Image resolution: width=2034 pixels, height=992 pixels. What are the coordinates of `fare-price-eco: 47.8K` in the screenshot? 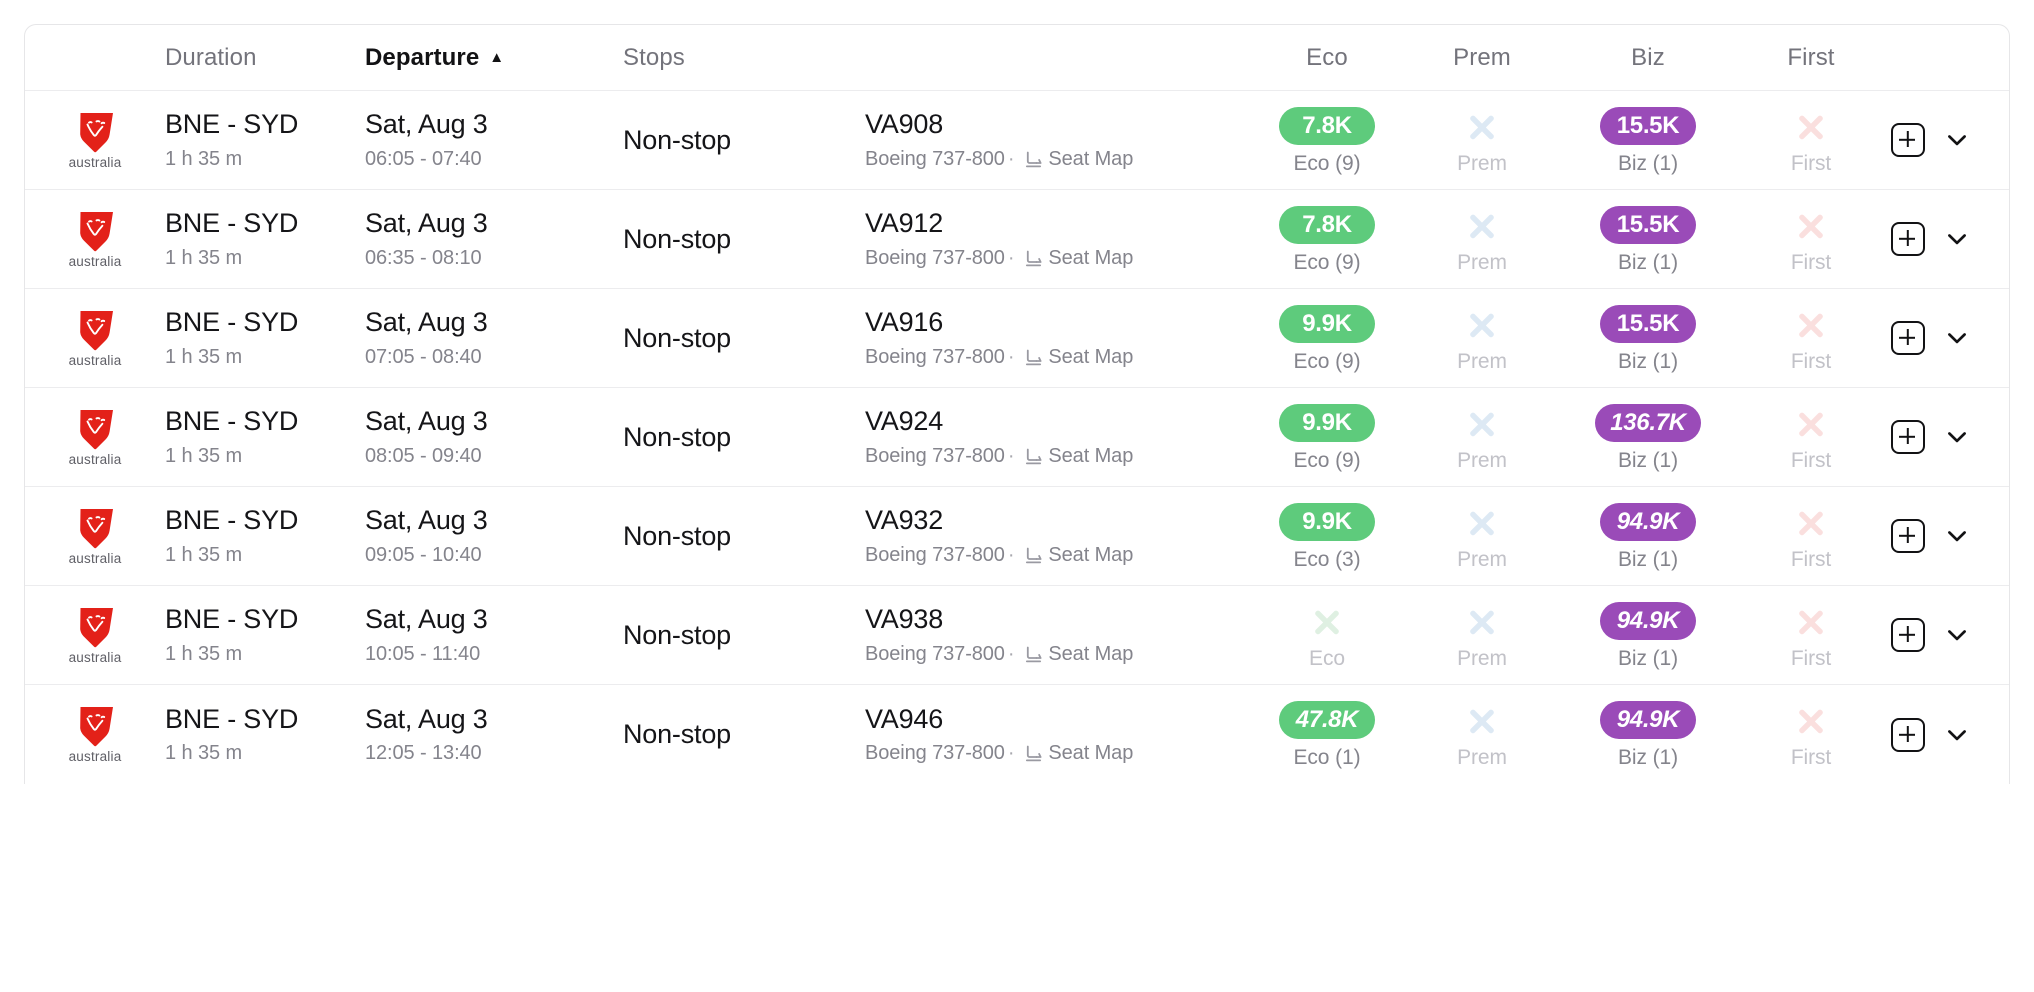 It's located at (1327, 720).